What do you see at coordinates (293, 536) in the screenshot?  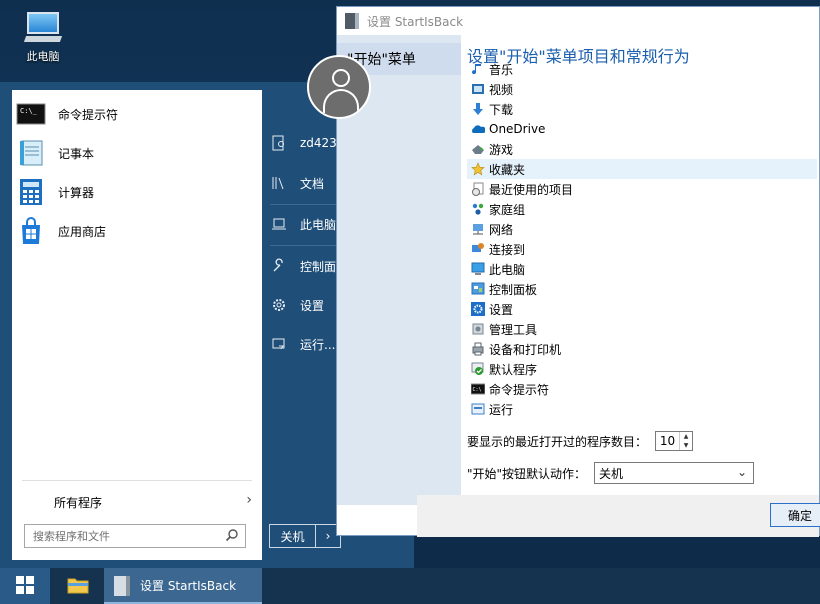 I see `shutdown-button: 关机` at bounding box center [293, 536].